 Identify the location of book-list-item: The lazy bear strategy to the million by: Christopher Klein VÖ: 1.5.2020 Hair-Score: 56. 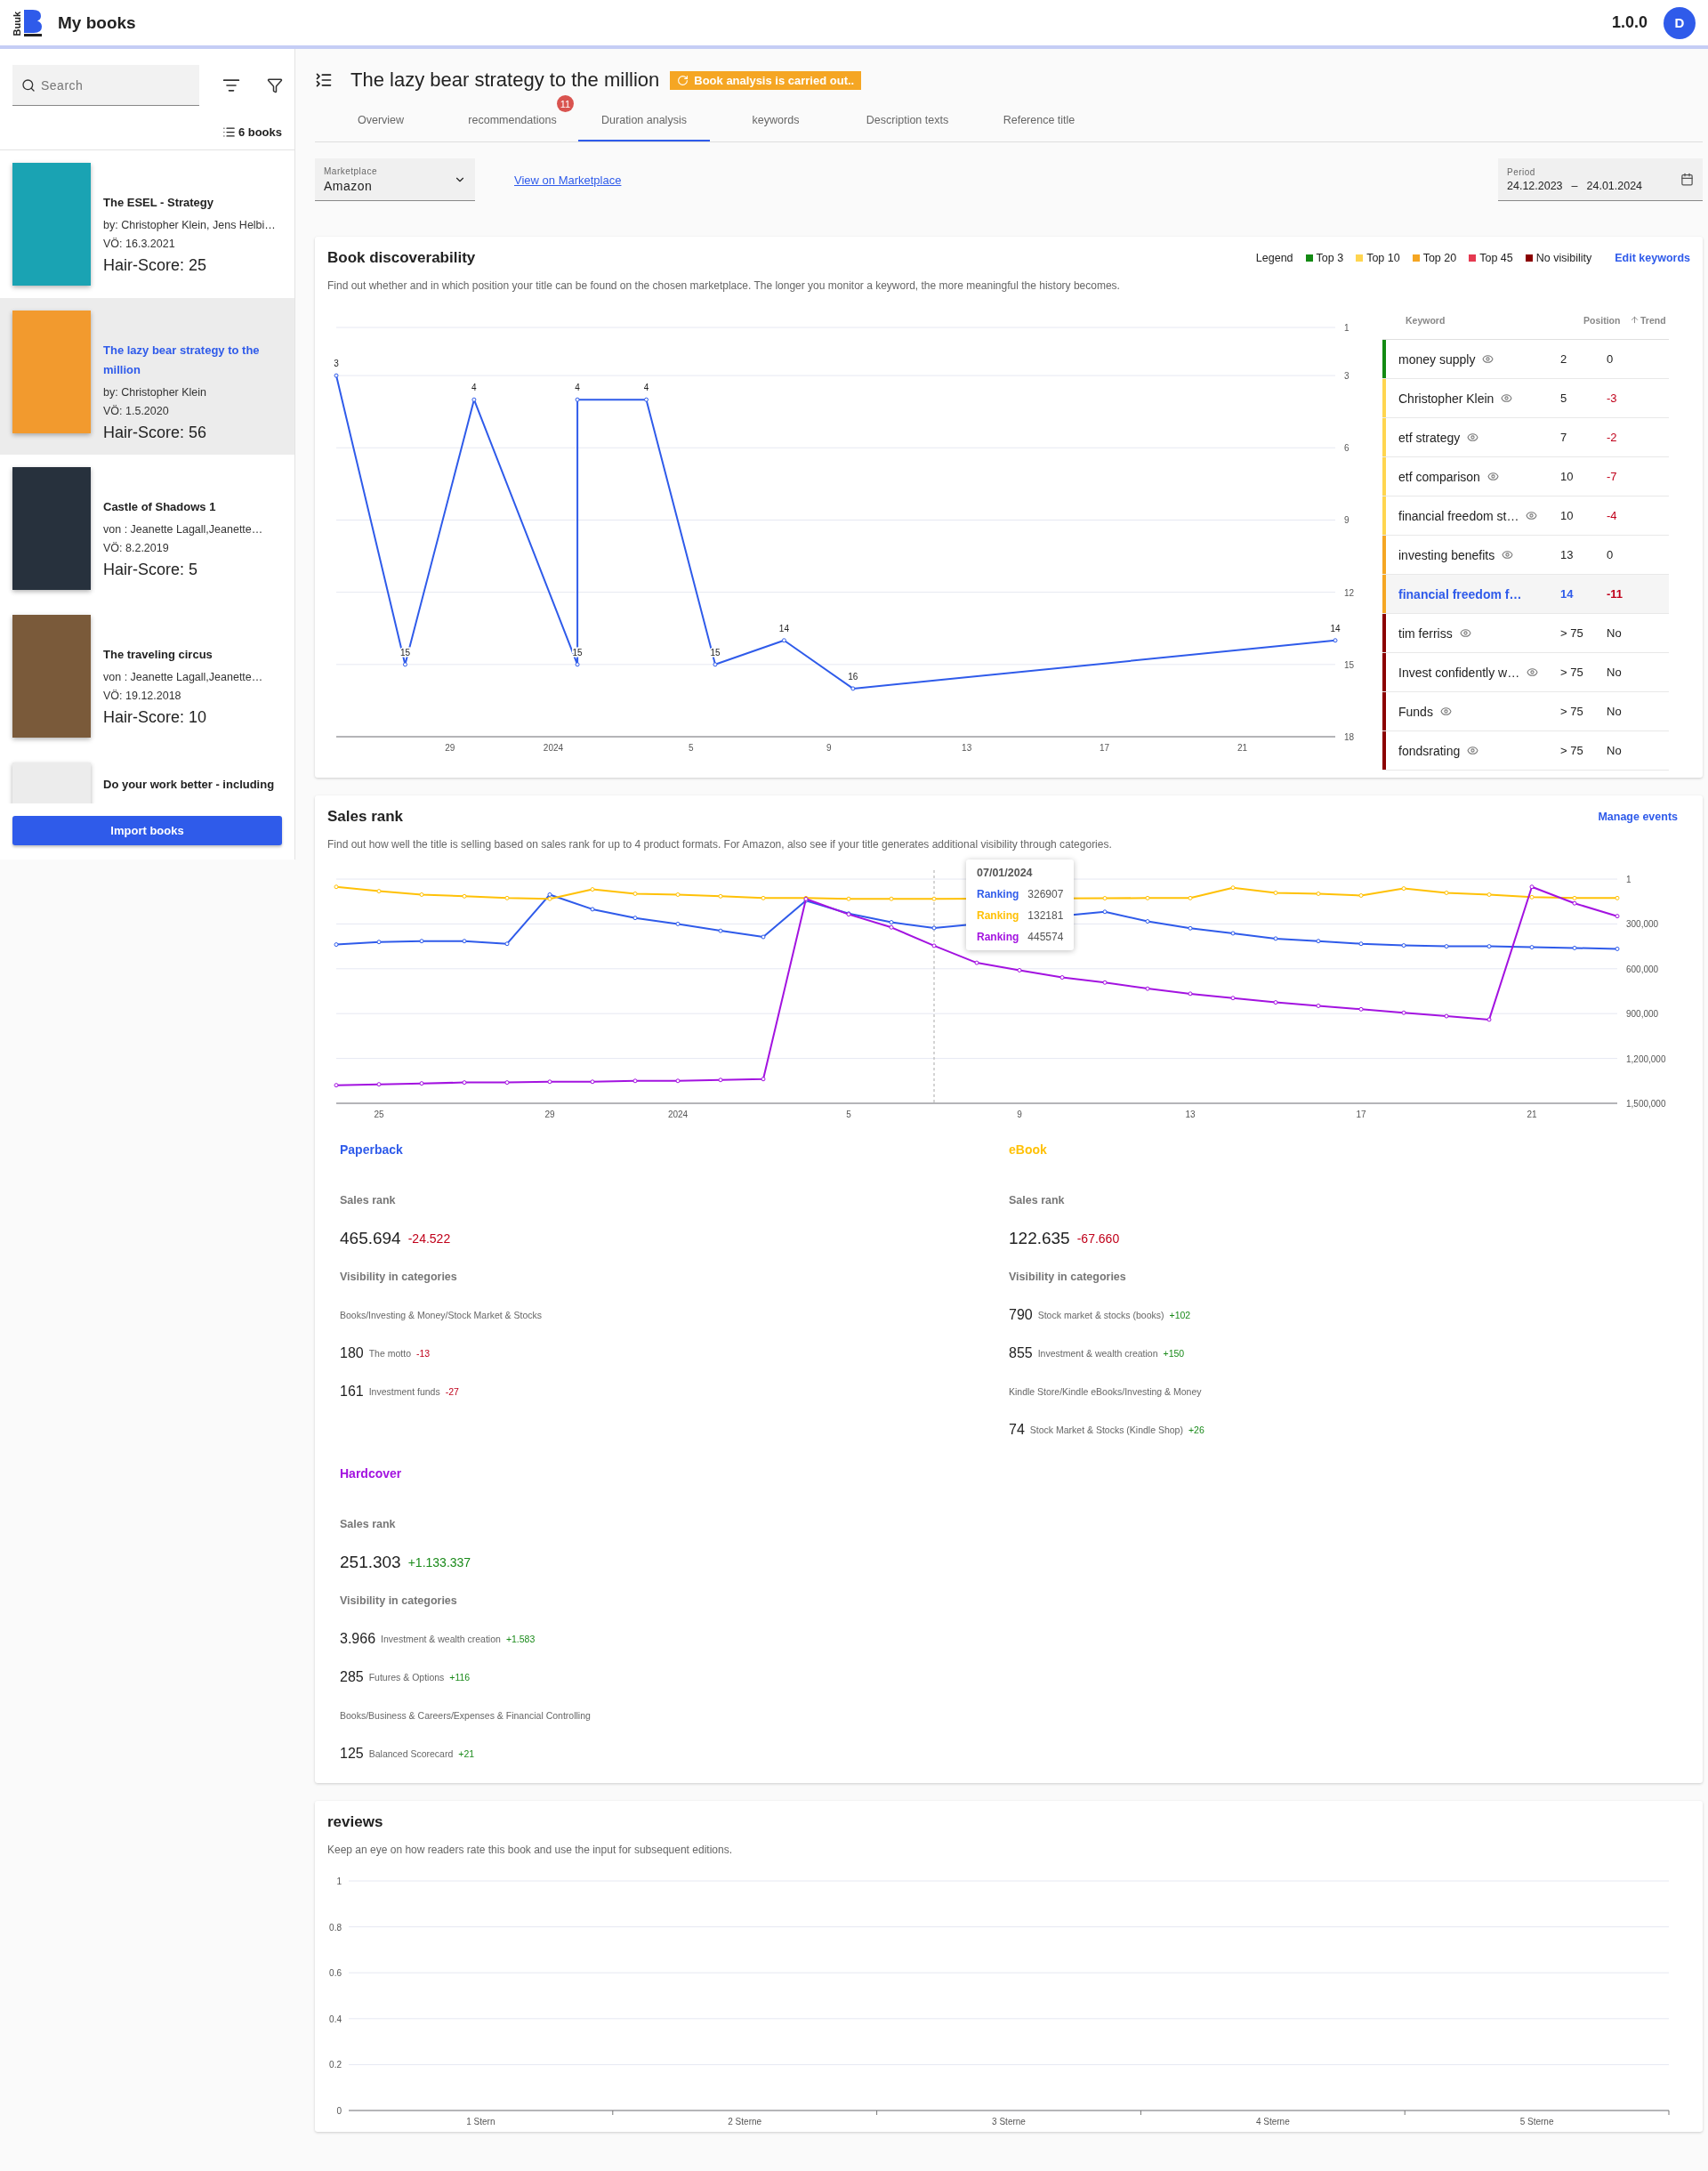
(147, 376).